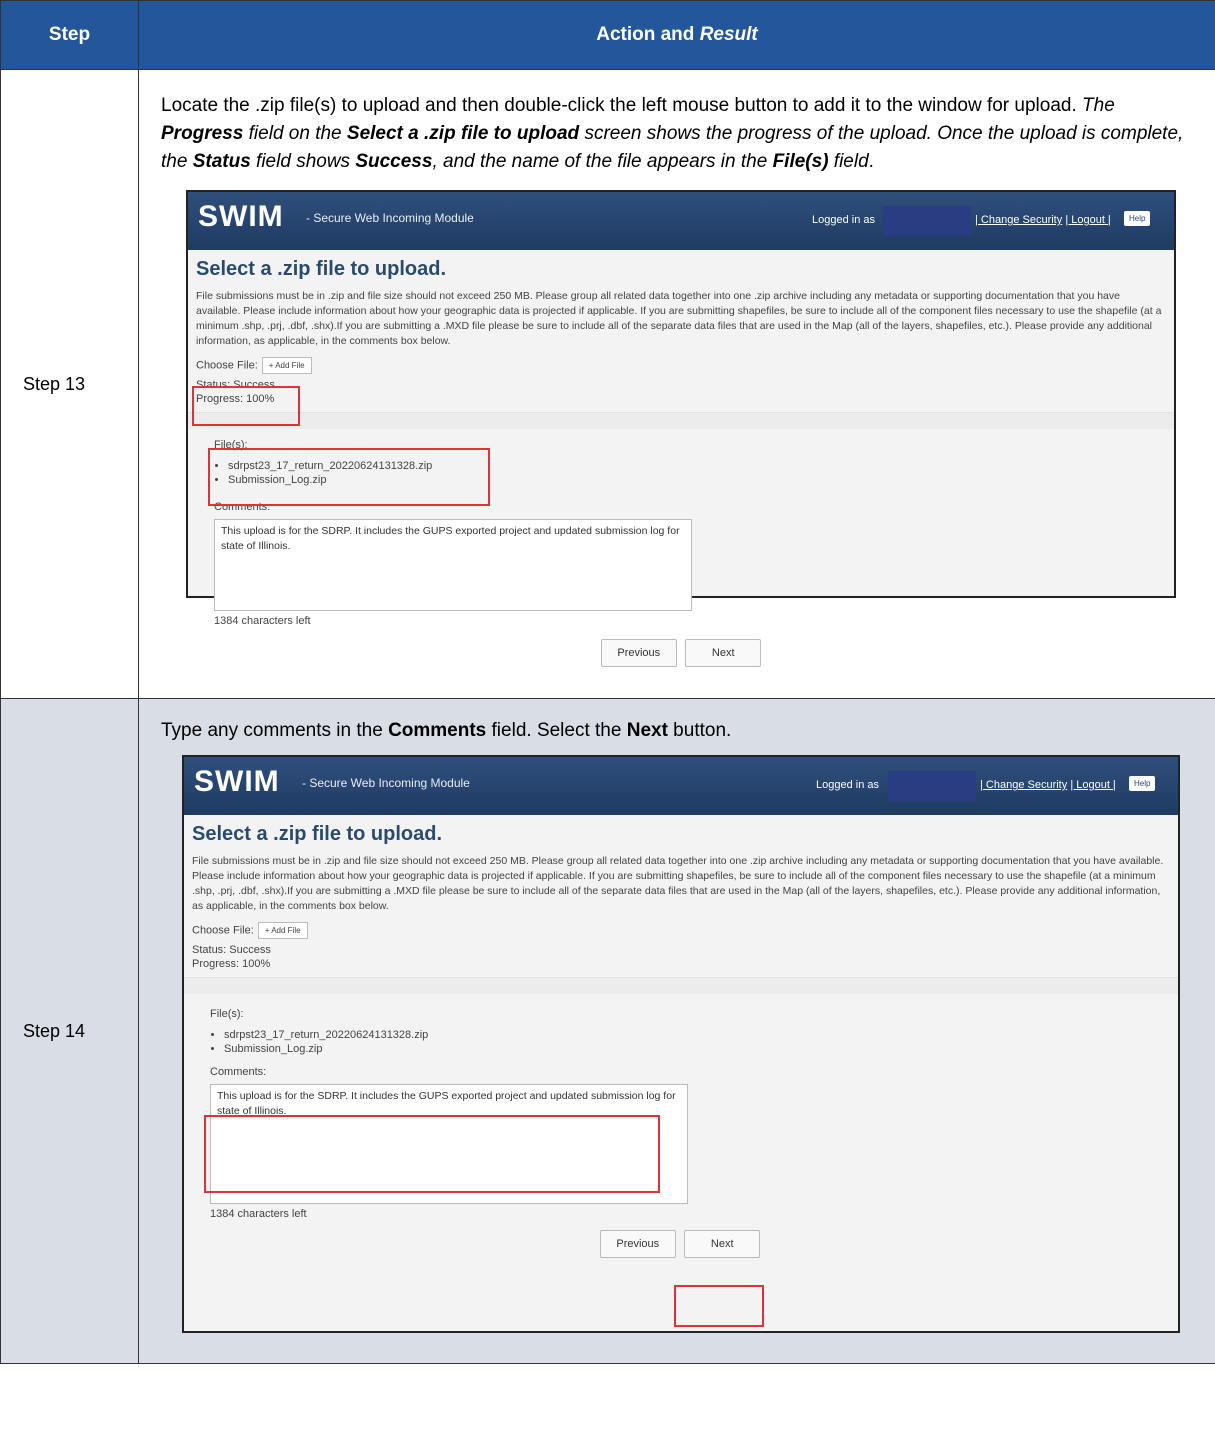  What do you see at coordinates (227, 1014) in the screenshot?
I see `files-label: File(s):` at bounding box center [227, 1014].